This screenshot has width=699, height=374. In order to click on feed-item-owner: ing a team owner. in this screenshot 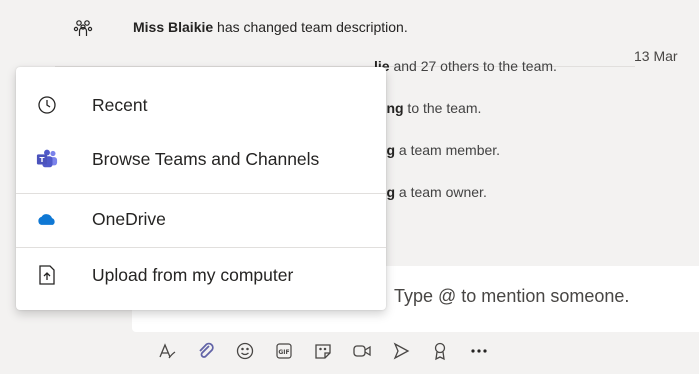, I will do `click(430, 192)`.